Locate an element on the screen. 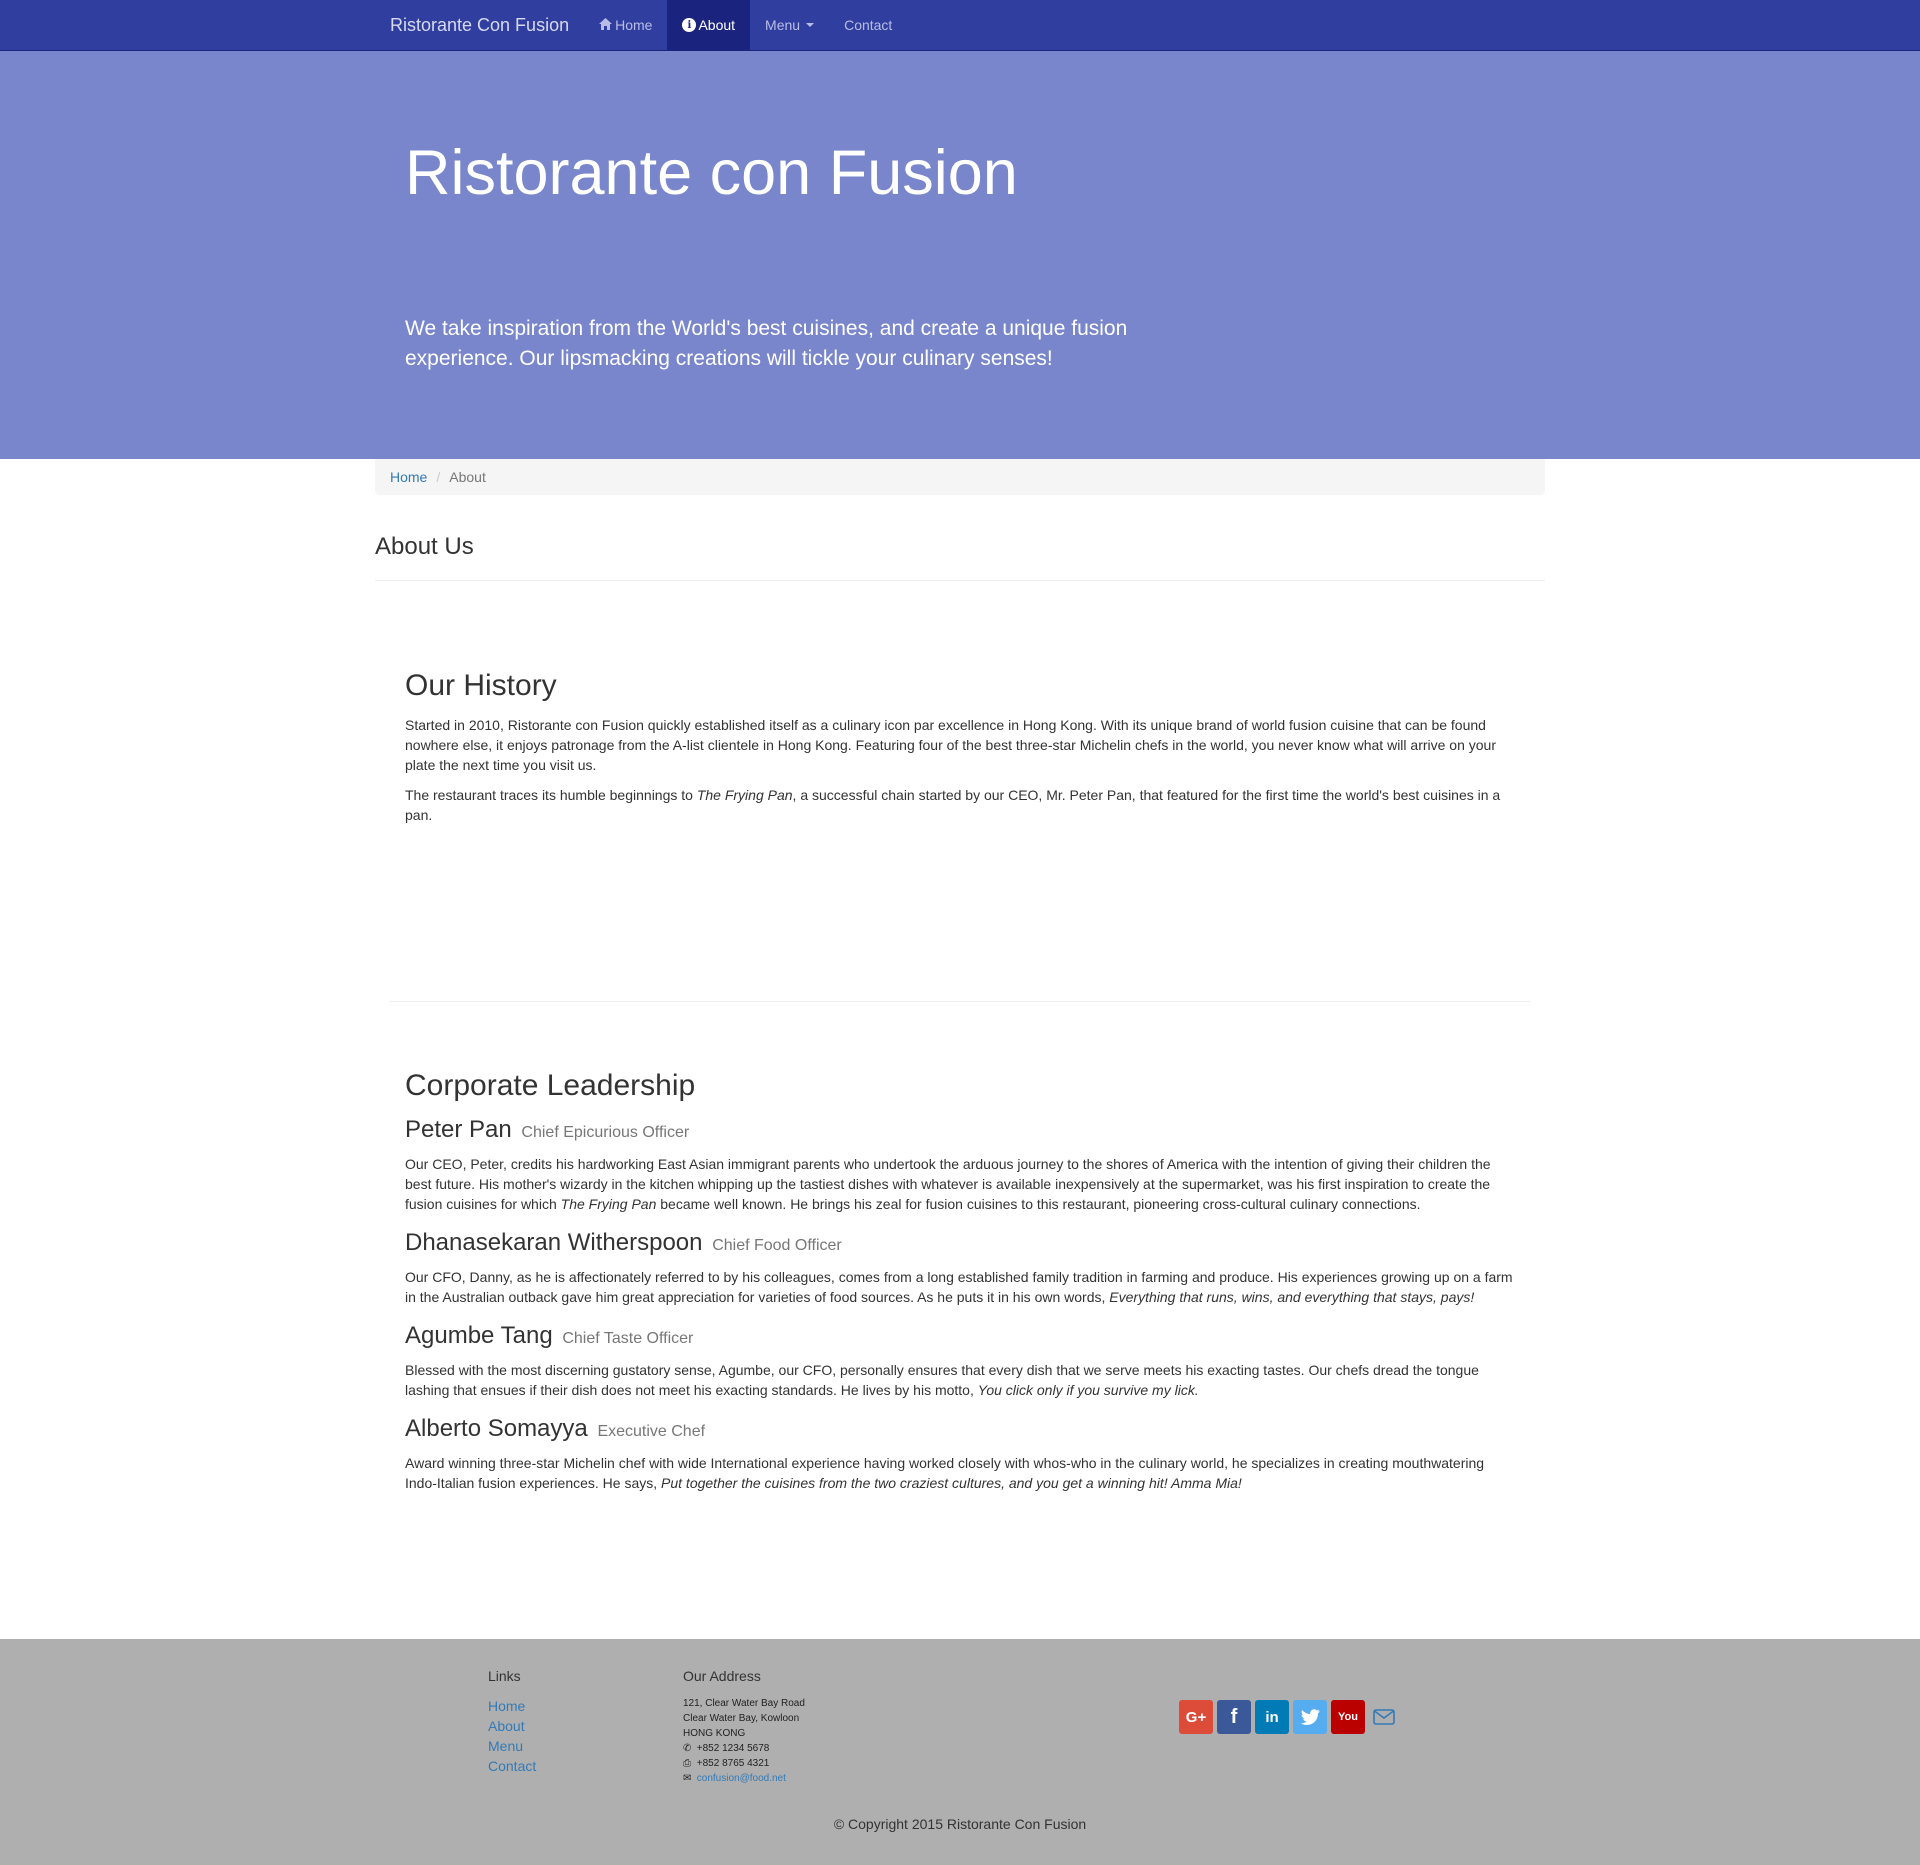  leader-heading: Agumbe Tang Chief Taste Officer is located at coordinates (960, 1337).